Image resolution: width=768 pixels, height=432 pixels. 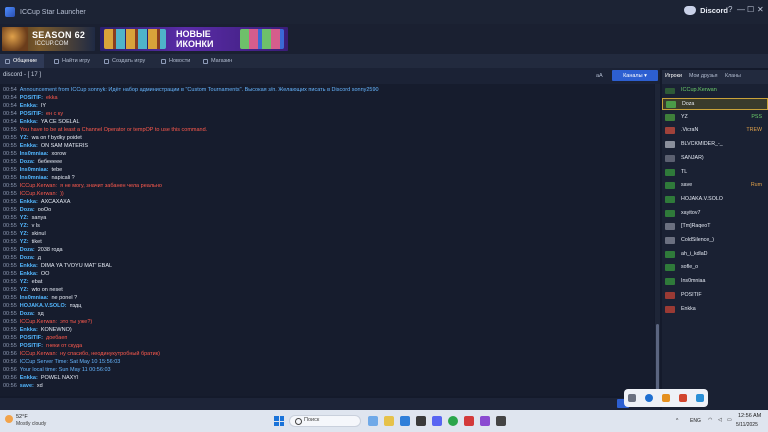 What do you see at coordinates (710, 420) in the screenshot?
I see `wifi-icon: ◠` at bounding box center [710, 420].